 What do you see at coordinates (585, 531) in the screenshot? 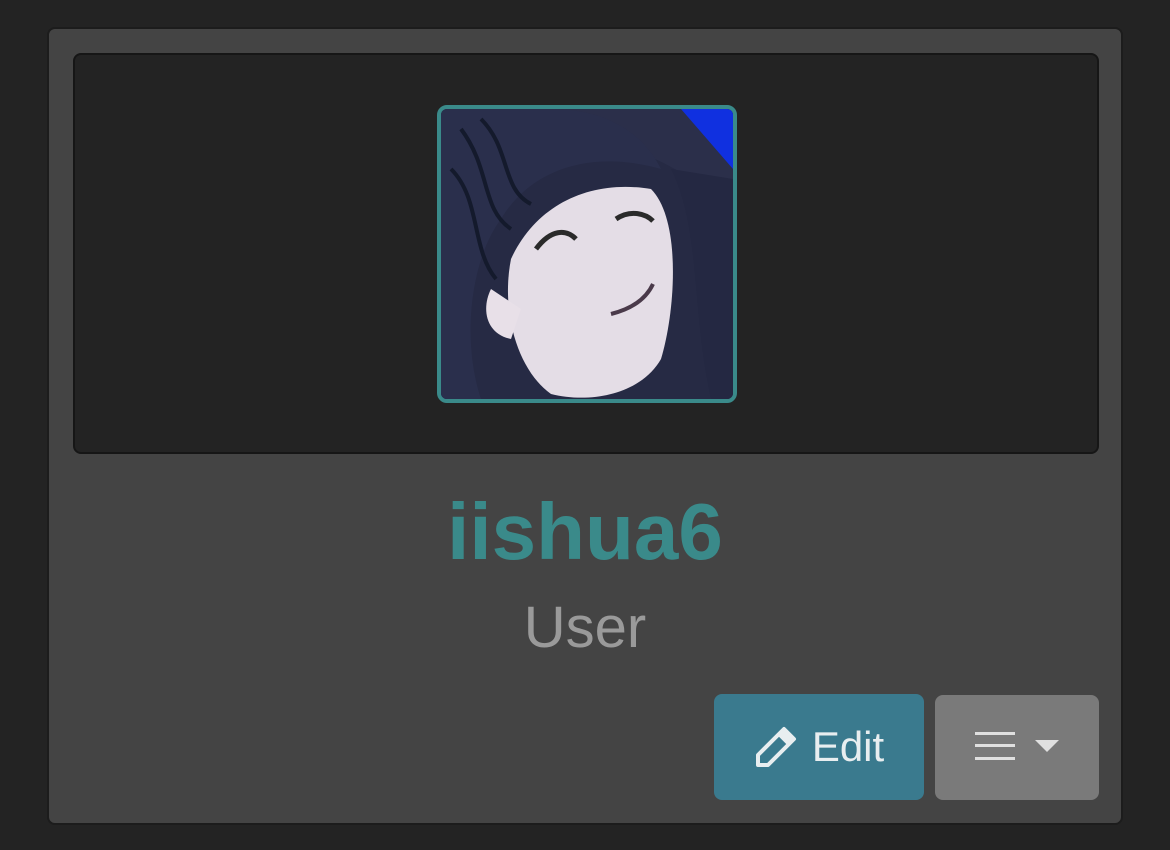
I see `username: iishua6` at bounding box center [585, 531].